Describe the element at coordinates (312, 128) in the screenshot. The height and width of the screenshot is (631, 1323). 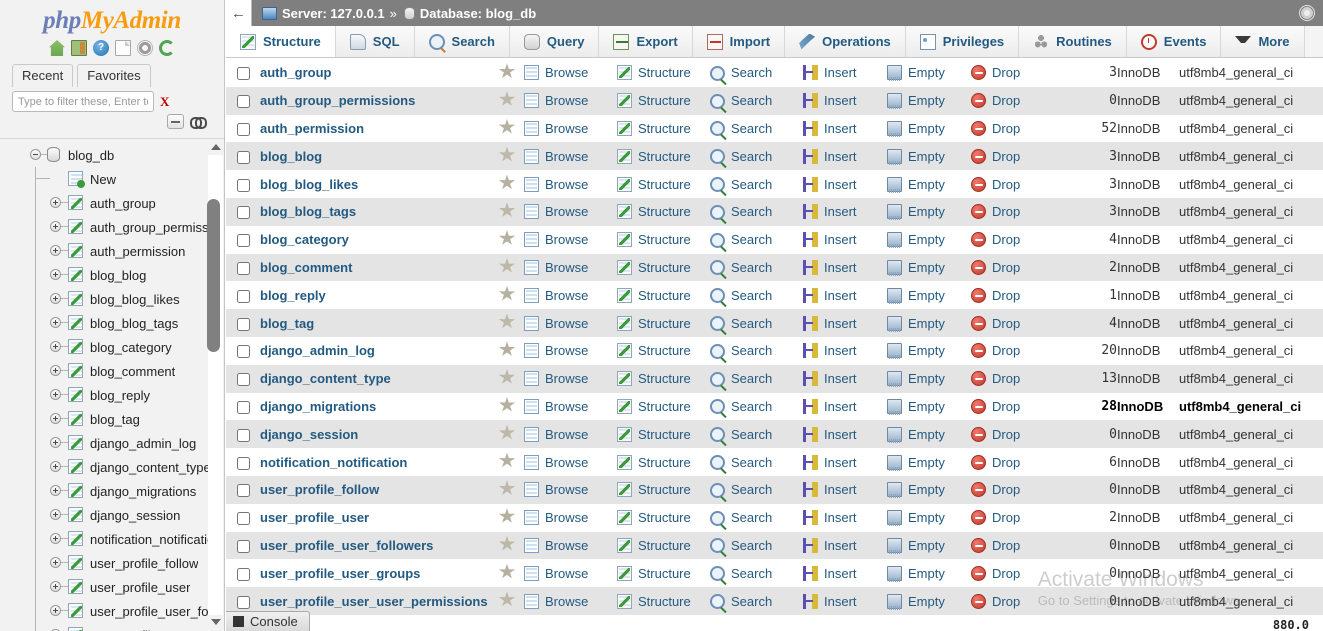
I see `table-name-link: auth_permission` at that location.